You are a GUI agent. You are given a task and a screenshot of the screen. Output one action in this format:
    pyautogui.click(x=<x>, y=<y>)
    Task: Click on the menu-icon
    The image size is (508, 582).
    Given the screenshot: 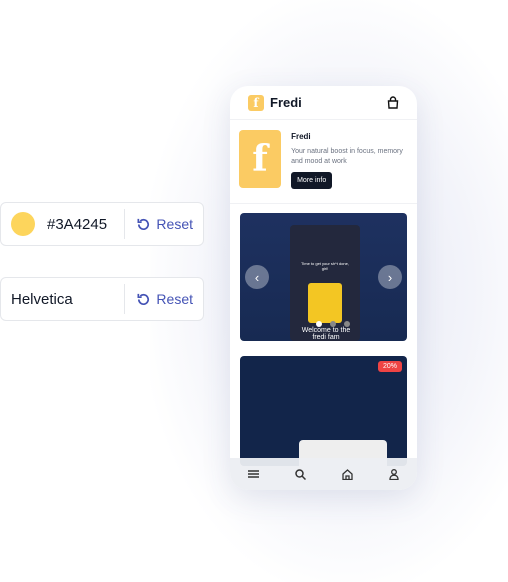 What is the action you would take?
    pyautogui.click(x=253, y=474)
    